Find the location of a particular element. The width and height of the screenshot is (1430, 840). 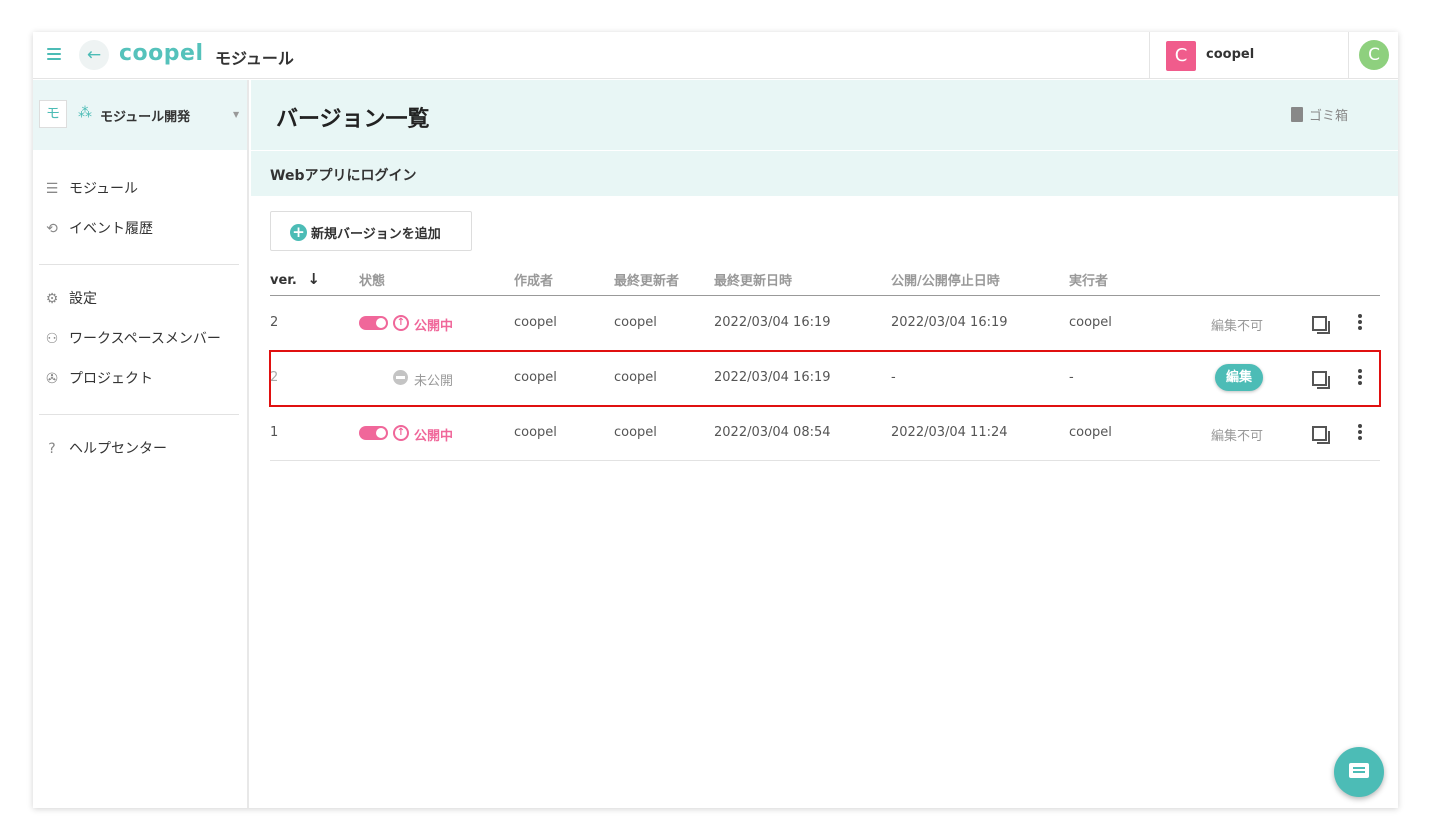

user-avatar: C is located at coordinates (1374, 55).